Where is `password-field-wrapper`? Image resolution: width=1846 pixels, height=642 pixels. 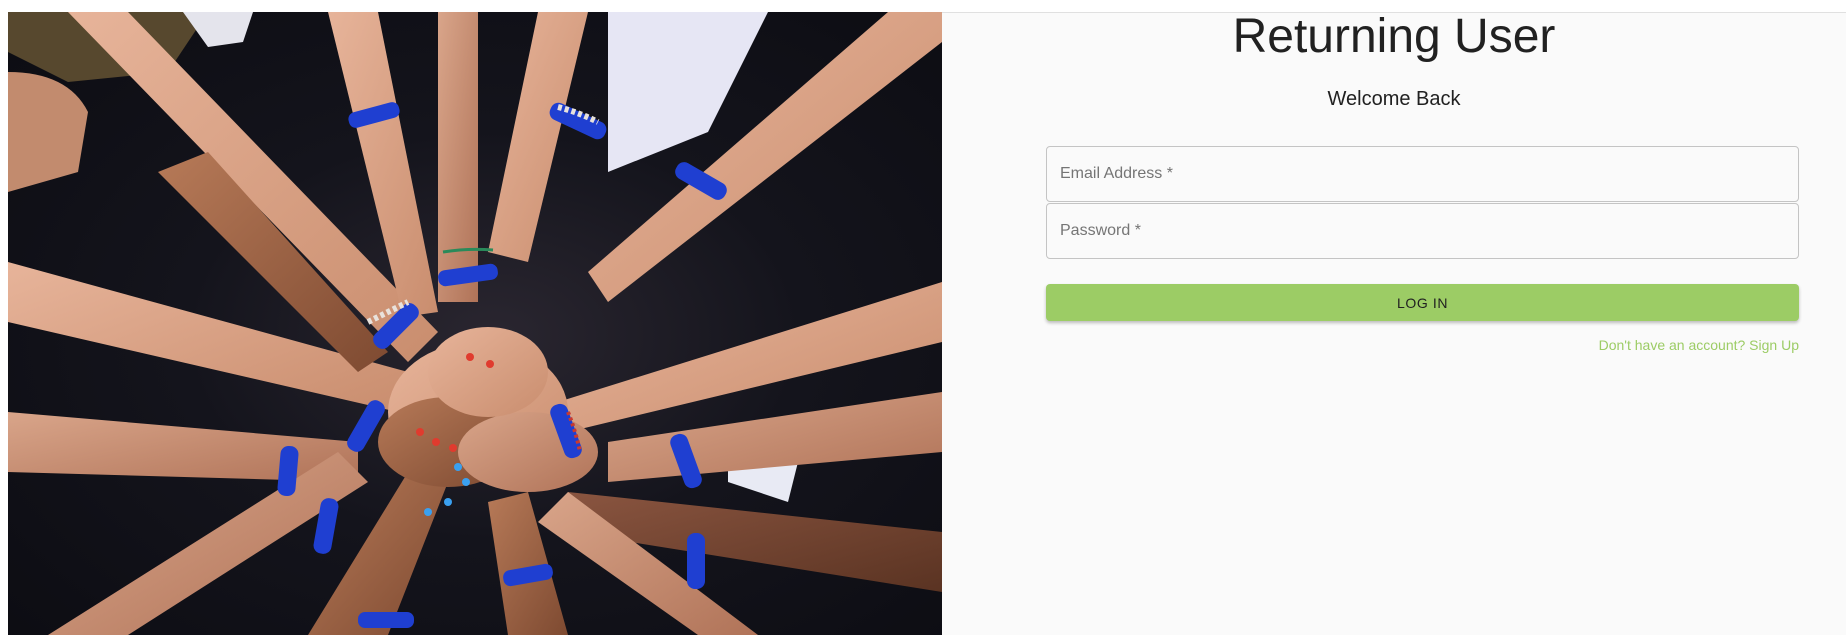
password-field-wrapper is located at coordinates (1422, 231).